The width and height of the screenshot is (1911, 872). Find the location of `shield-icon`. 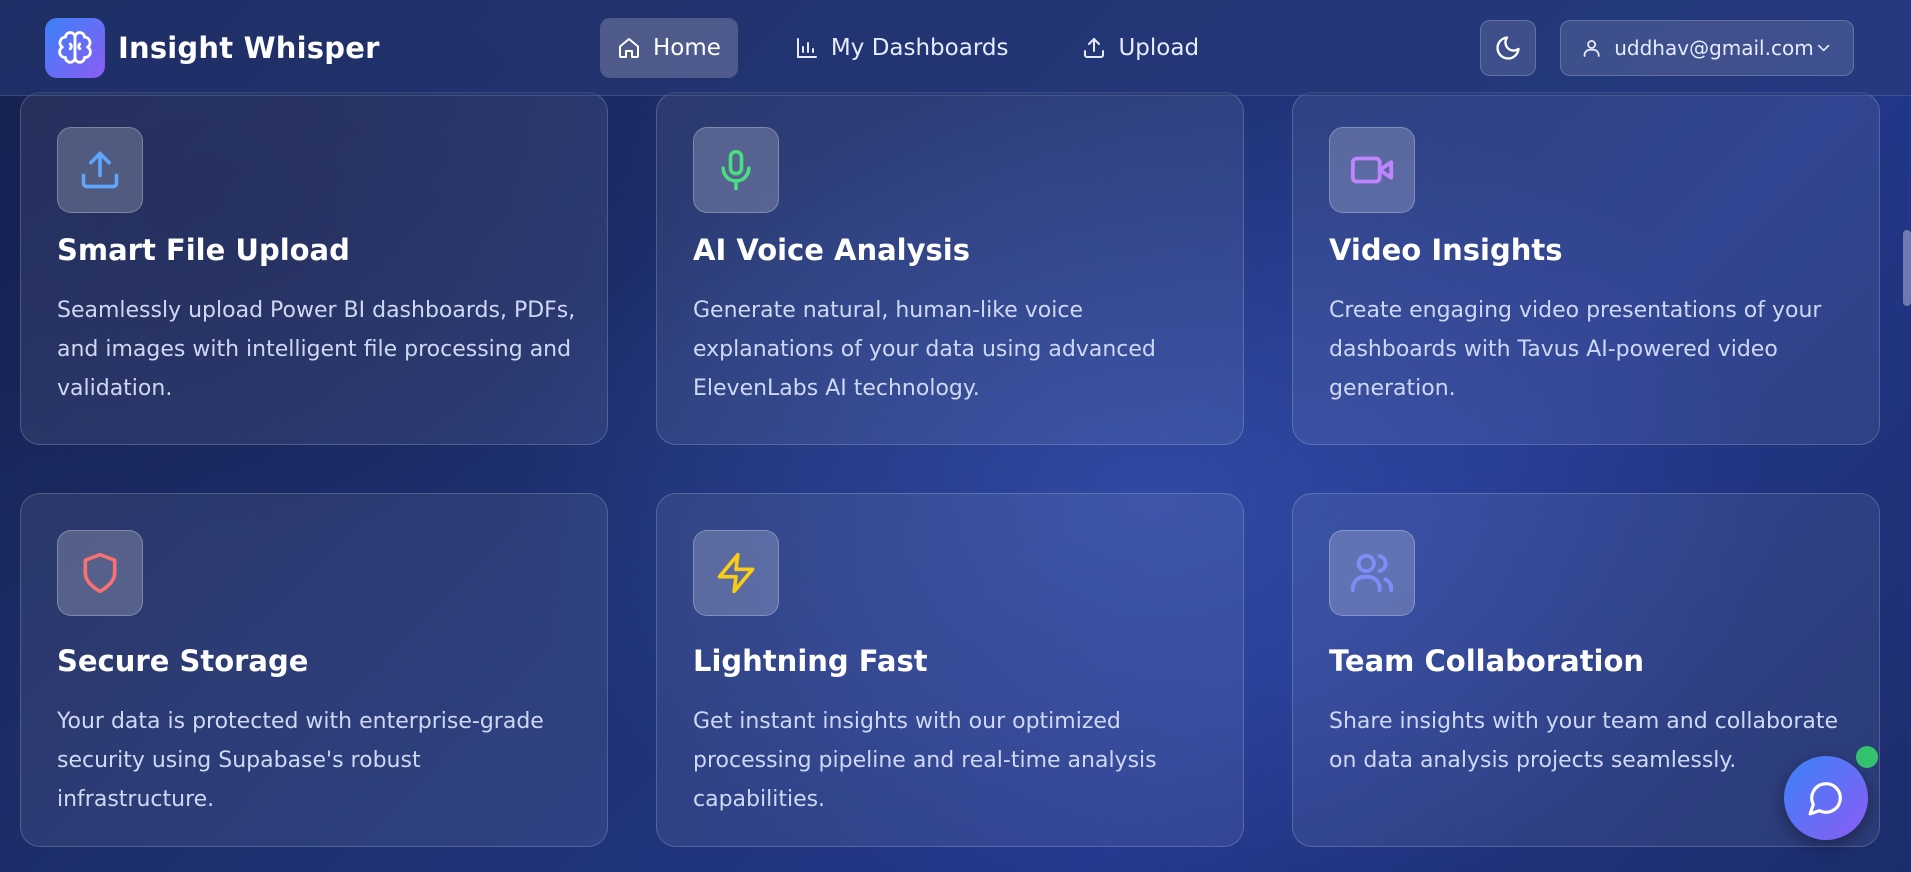

shield-icon is located at coordinates (100, 573).